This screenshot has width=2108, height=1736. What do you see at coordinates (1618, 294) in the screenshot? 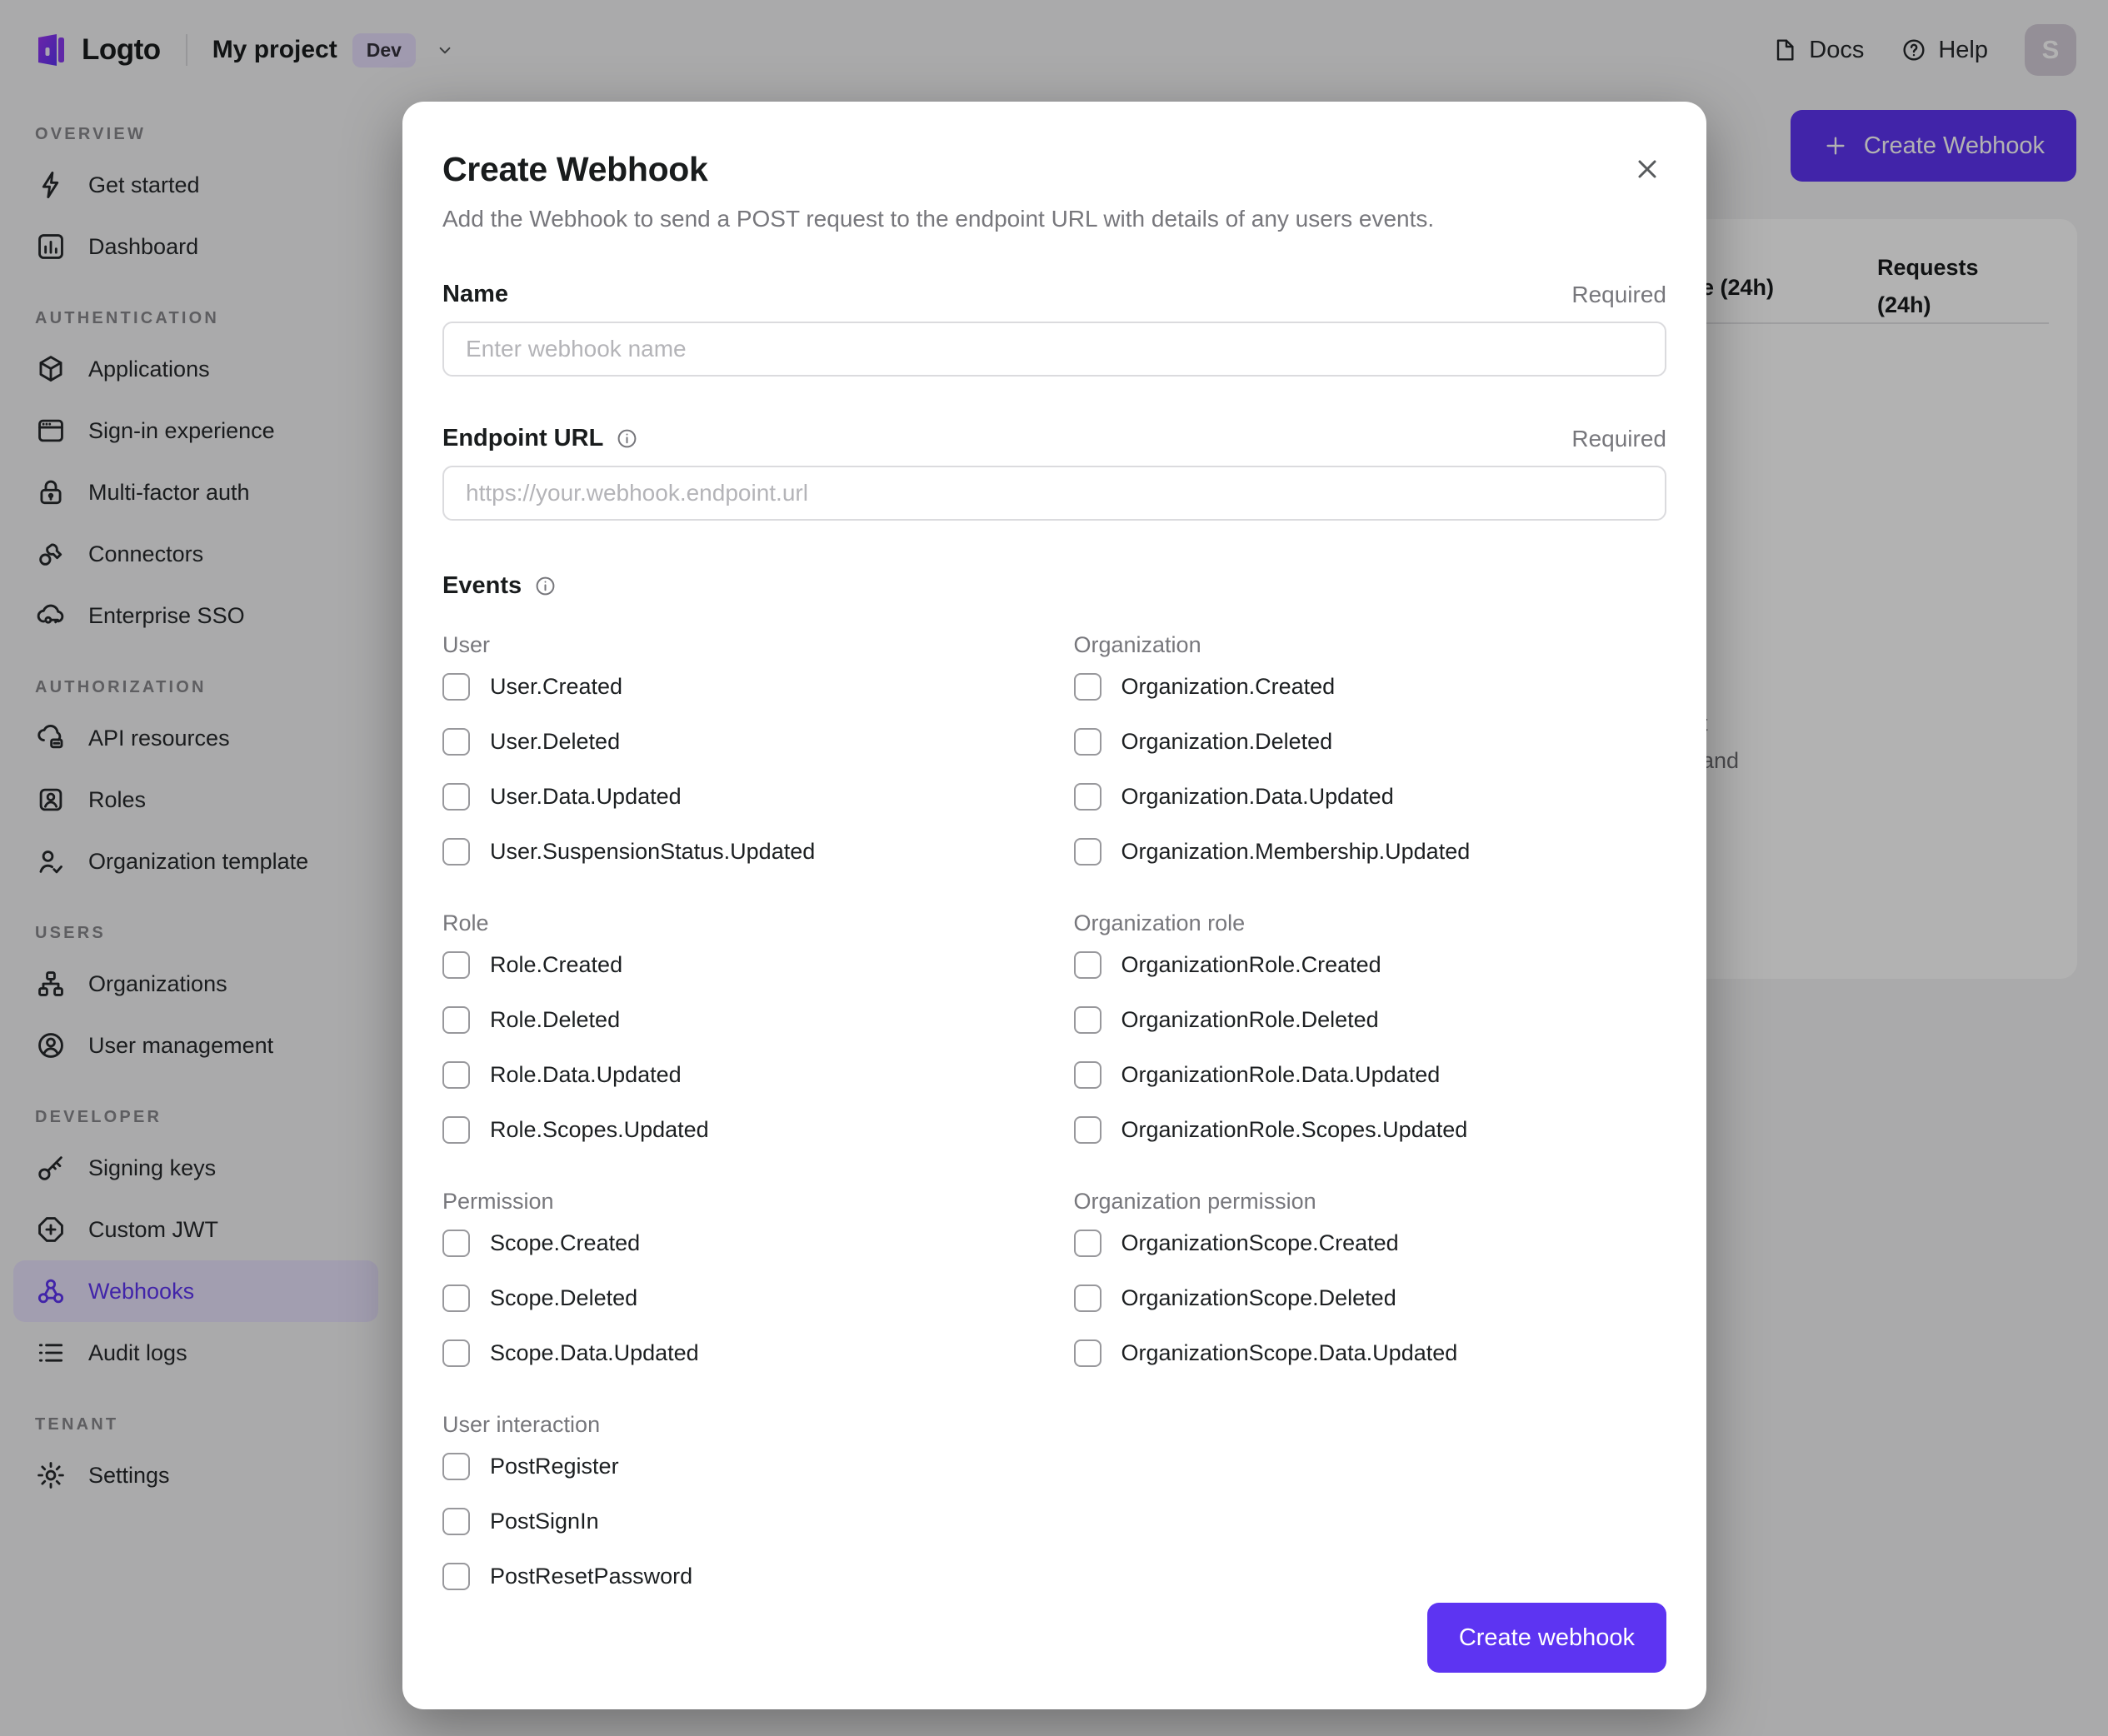
I see `name-required-tag: Required` at bounding box center [1618, 294].